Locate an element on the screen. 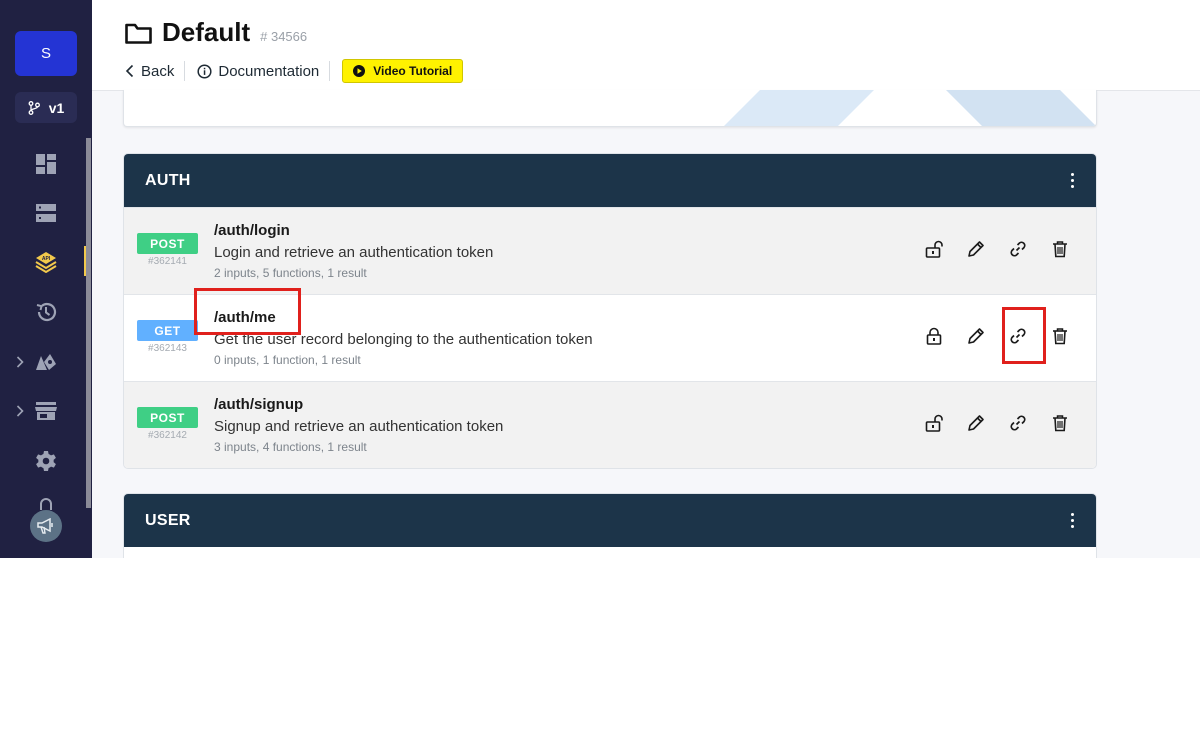 Image resolution: width=1200 pixels, height=729 pixels. endpoint-id: #362142 is located at coordinates (167, 435).